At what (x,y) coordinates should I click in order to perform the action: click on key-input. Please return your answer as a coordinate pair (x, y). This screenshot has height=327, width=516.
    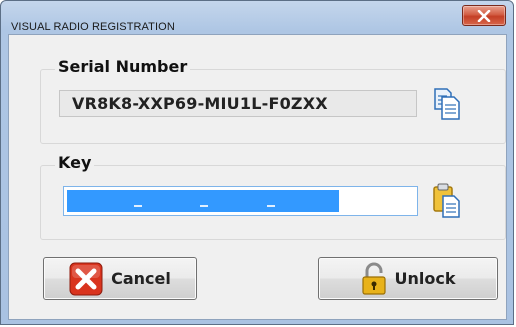
    Looking at the image, I should click on (240, 201).